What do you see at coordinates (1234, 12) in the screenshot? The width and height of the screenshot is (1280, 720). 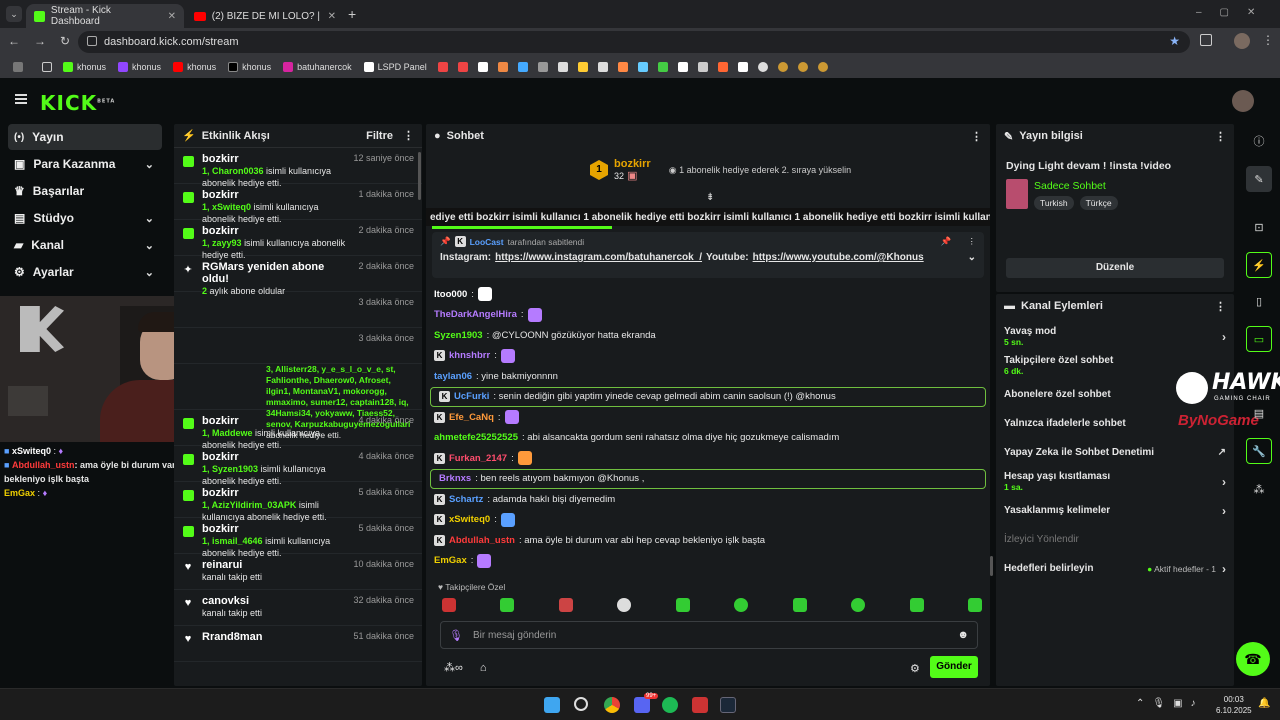 I see `window-controls: –▢✕` at bounding box center [1234, 12].